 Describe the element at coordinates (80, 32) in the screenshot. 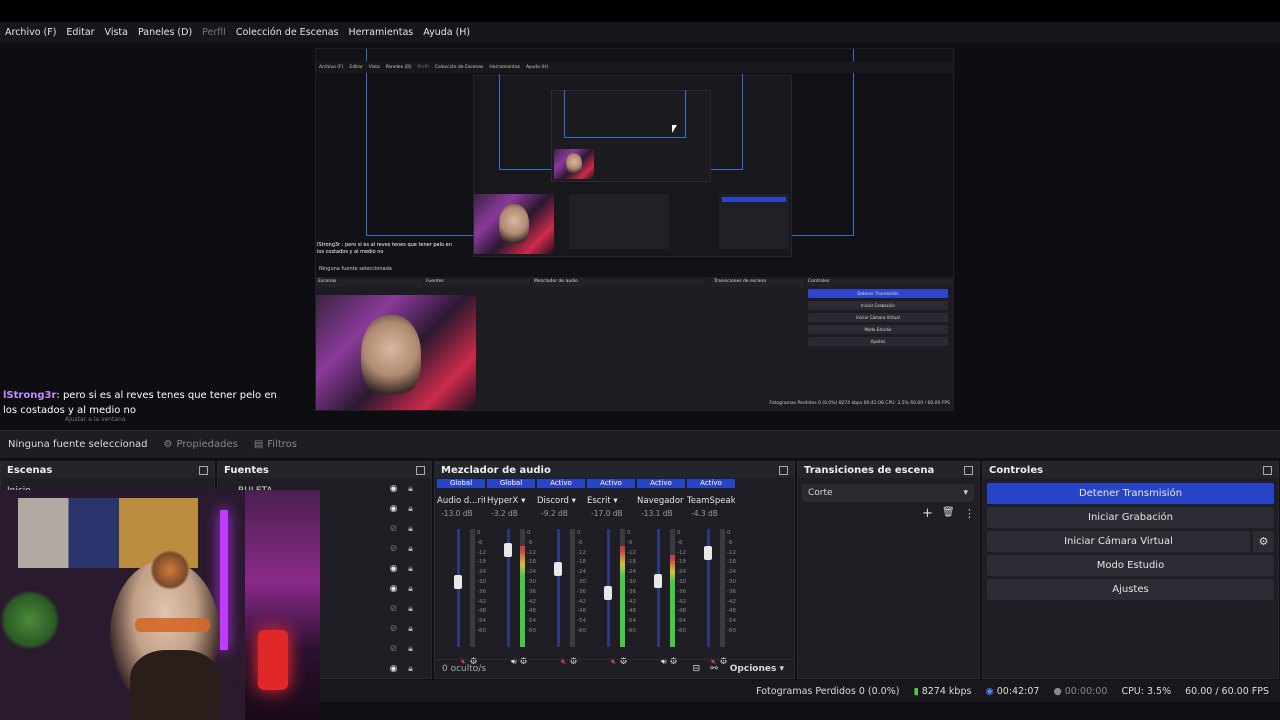

I see `menu-editar: Editar` at that location.